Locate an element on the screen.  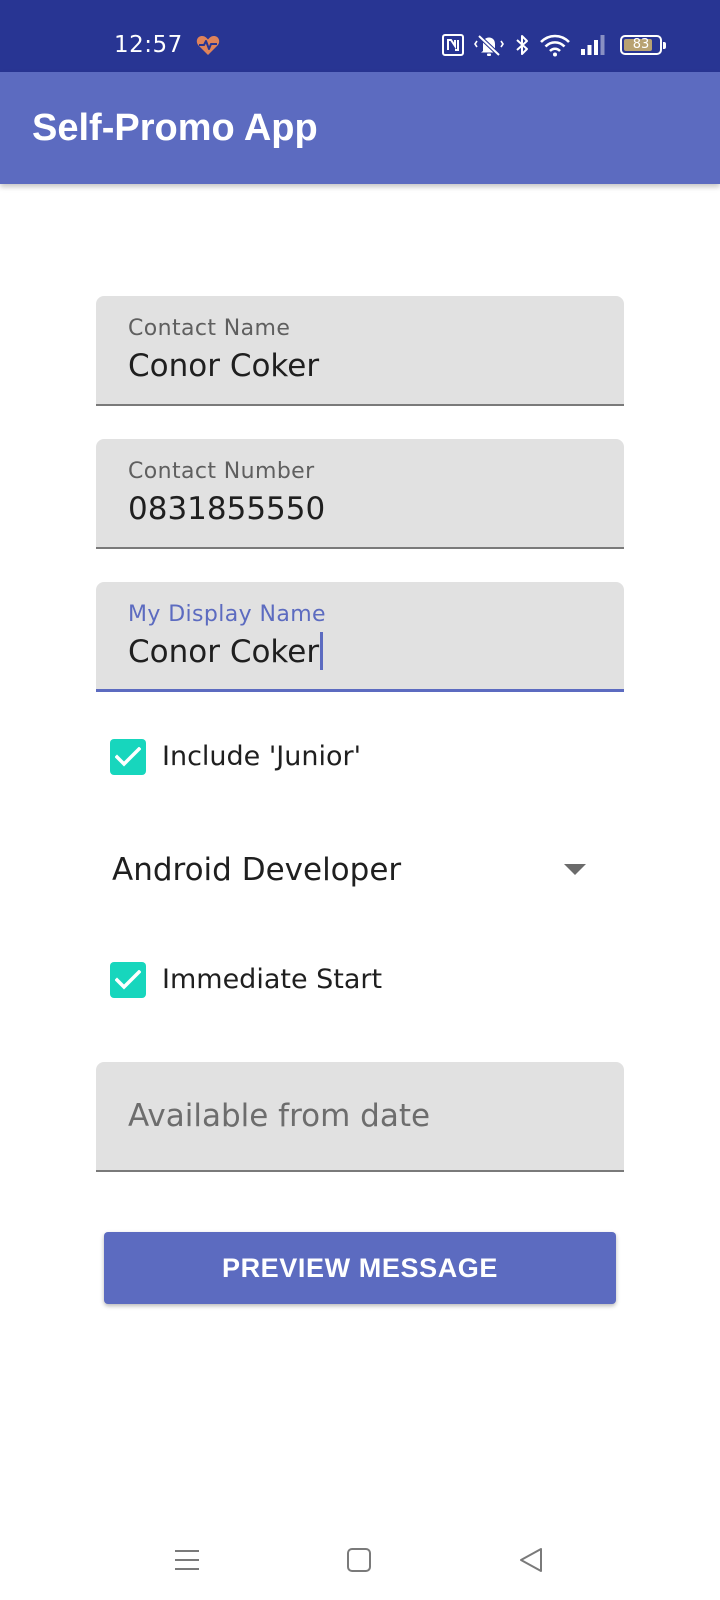
battery-tip is located at coordinates (664, 45).